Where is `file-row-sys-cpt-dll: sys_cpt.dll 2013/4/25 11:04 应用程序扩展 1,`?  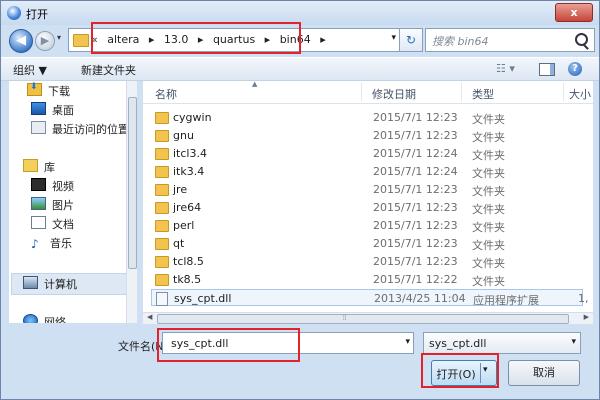 file-row-sys-cpt-dll: sys_cpt.dll 2013/4/25 11:04 应用程序扩展 1, is located at coordinates (370, 298).